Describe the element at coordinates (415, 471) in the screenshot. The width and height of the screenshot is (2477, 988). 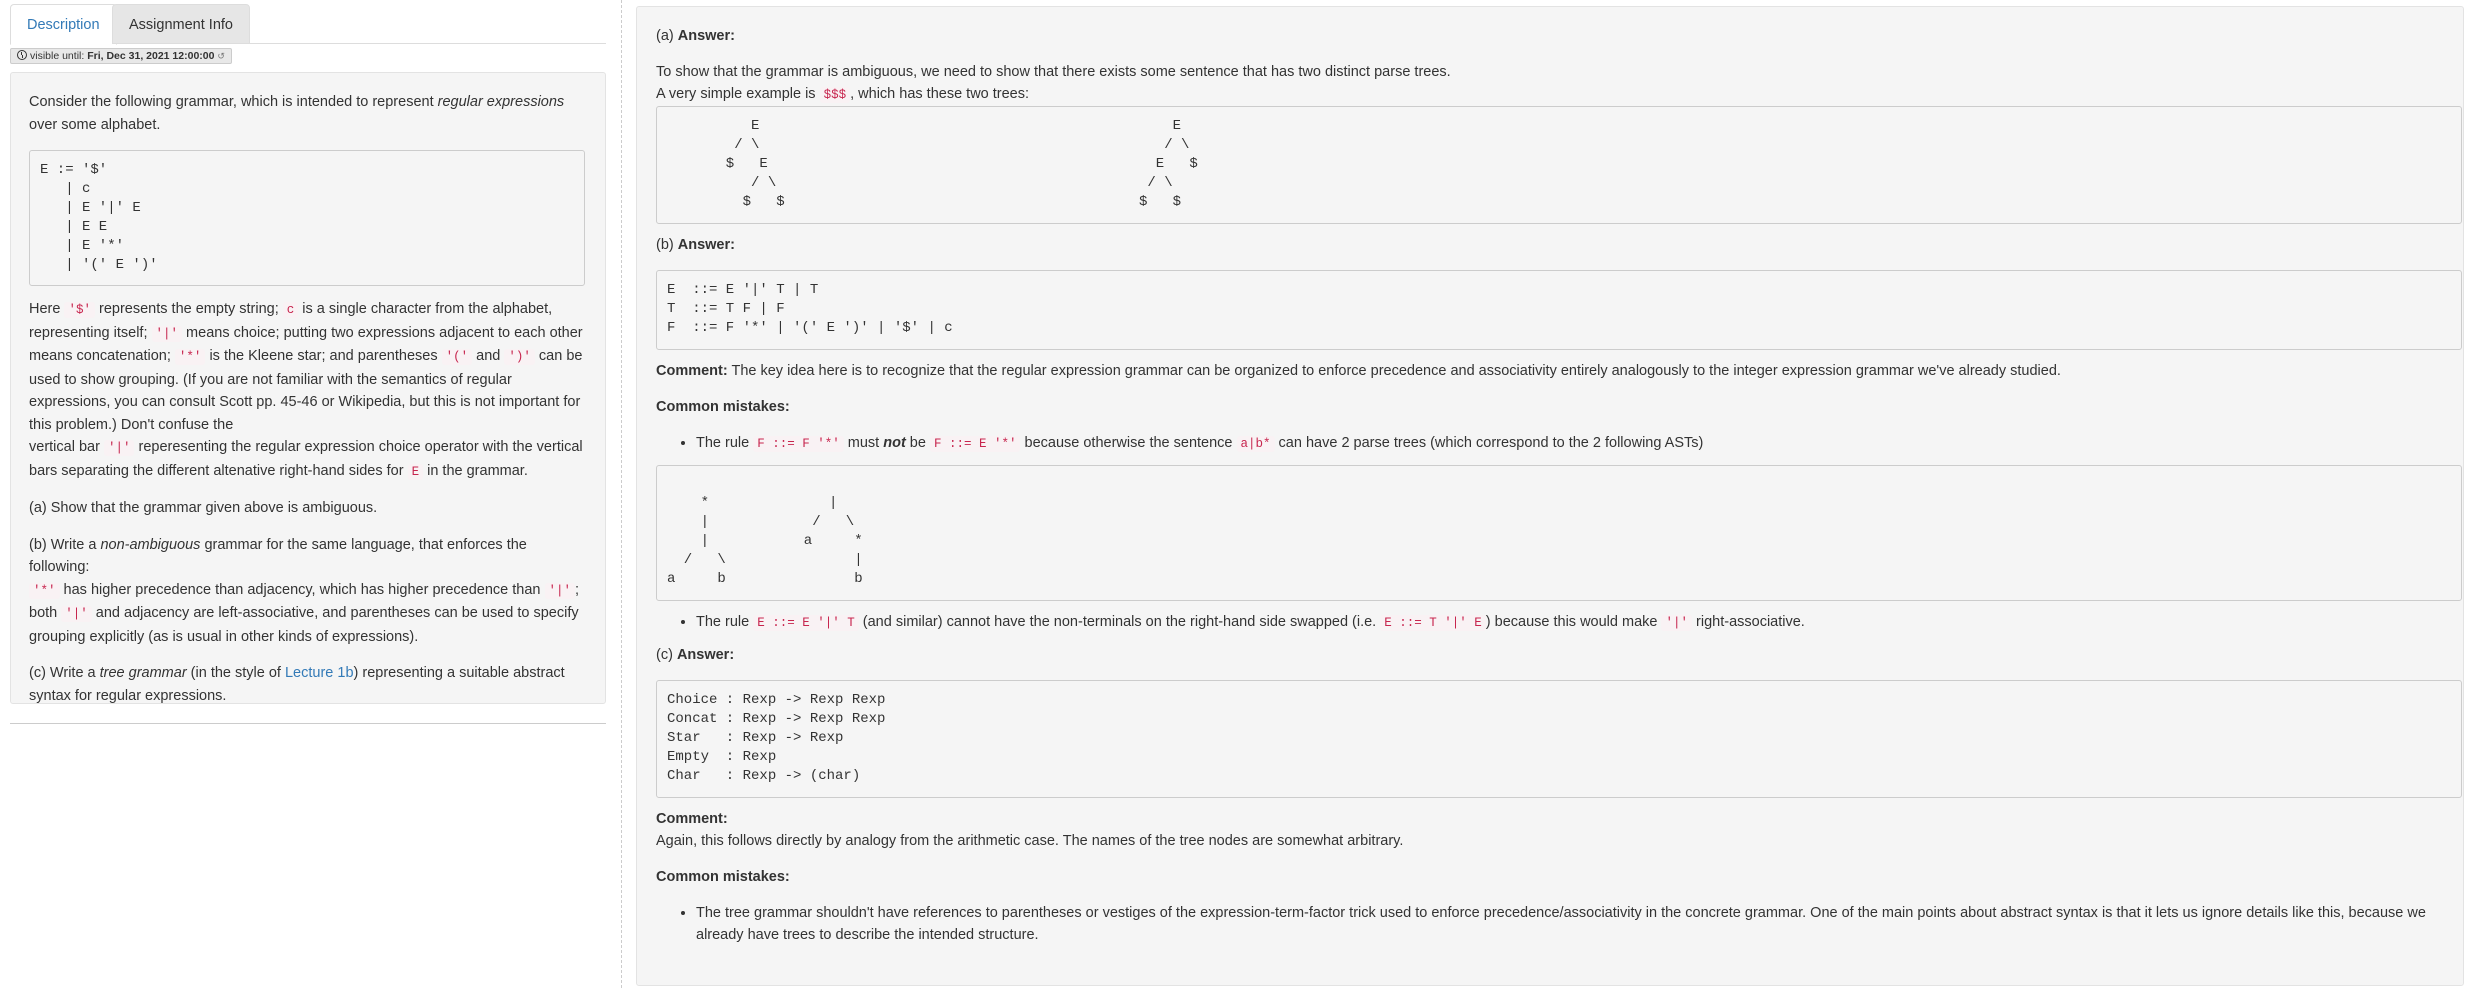
I see `inline-code: E` at that location.